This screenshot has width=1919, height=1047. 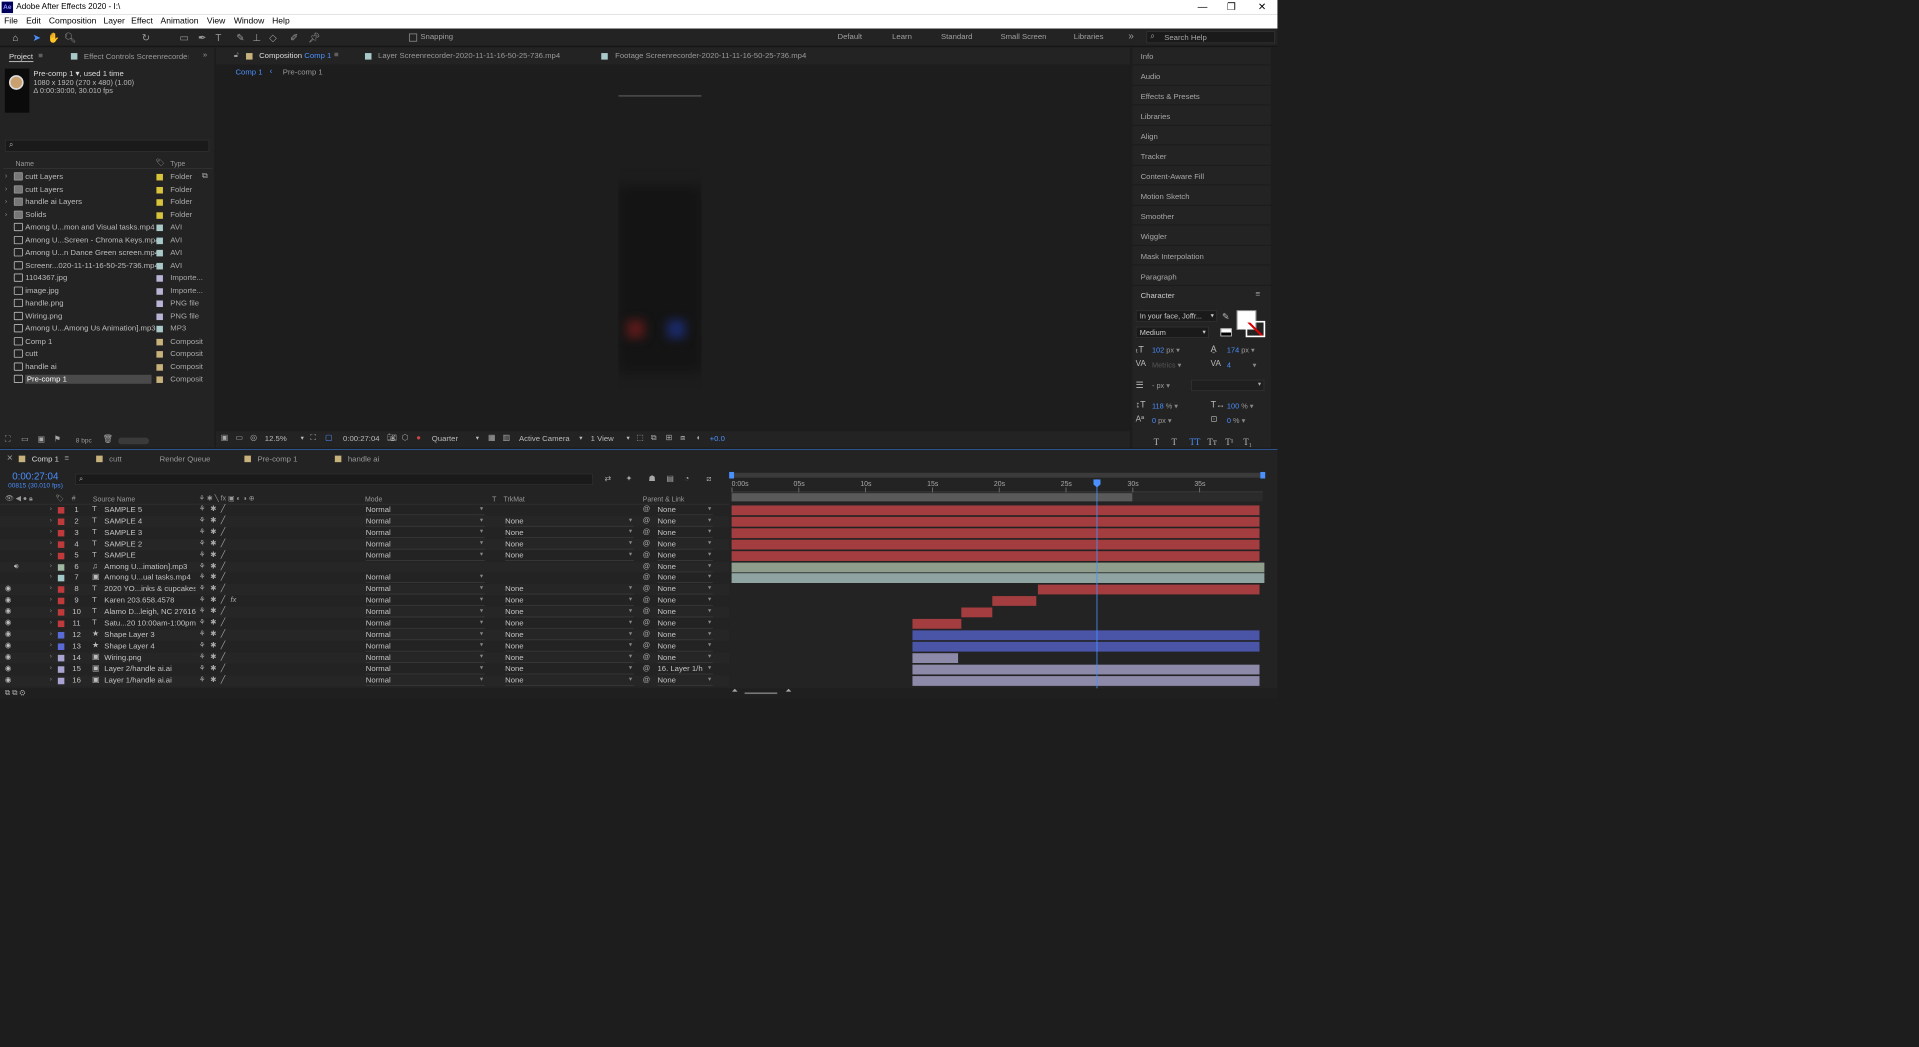 I want to click on zoom-out-icon: ⏶, so click(x=735, y=691).